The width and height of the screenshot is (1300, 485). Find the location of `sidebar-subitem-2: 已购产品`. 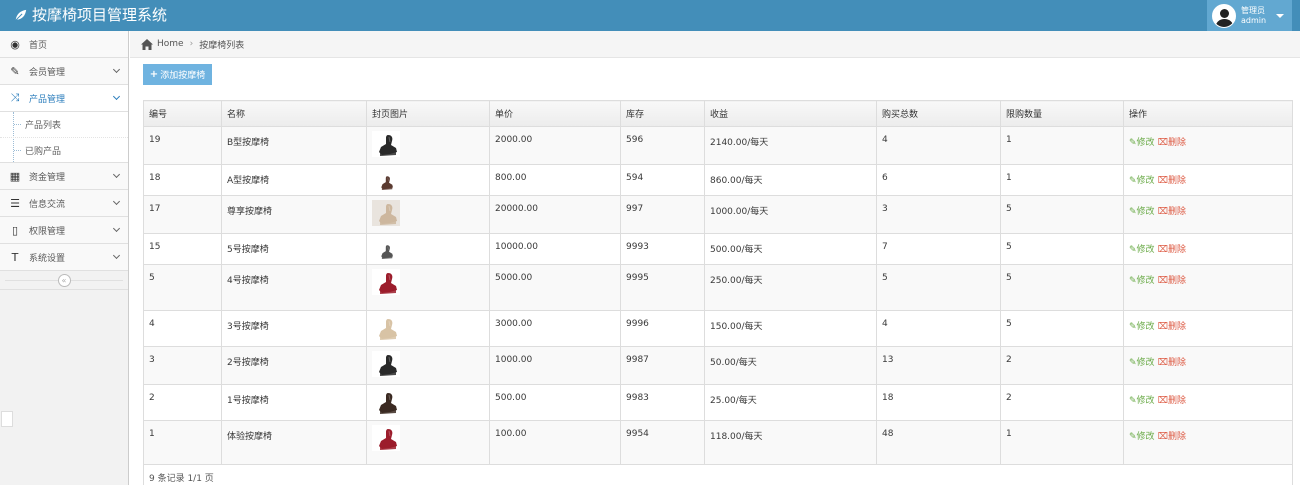

sidebar-subitem-2: 已购产品 is located at coordinates (64, 149).